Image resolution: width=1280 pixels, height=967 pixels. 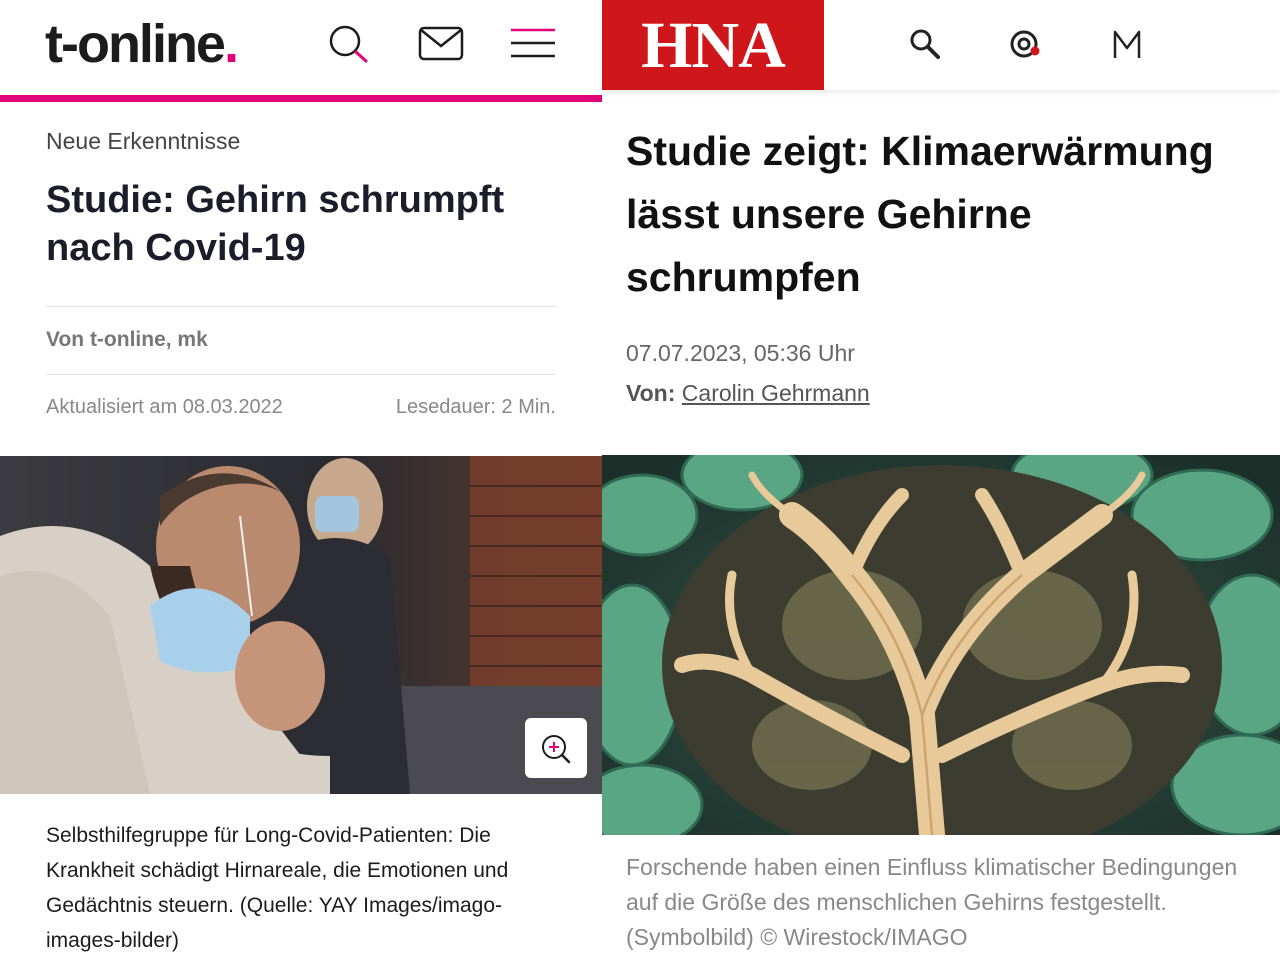 What do you see at coordinates (164, 407) in the screenshot?
I see `article-updated-date: Aktualisiert am 08.03.2022` at bounding box center [164, 407].